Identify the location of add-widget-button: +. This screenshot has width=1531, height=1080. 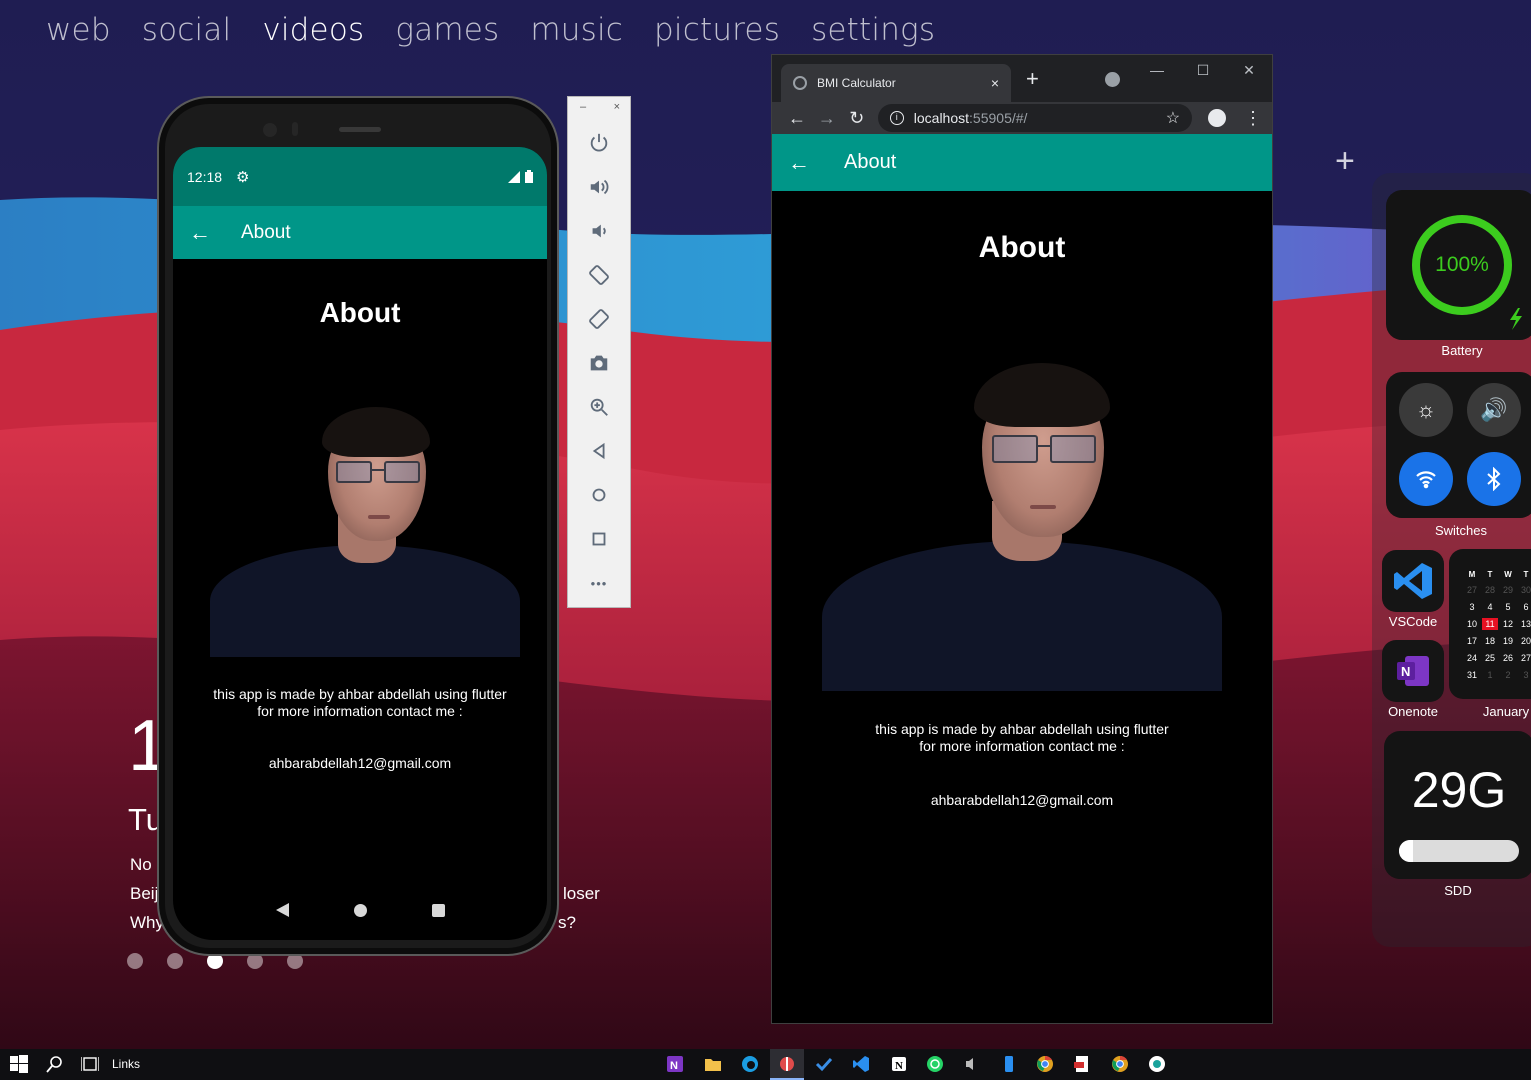
(1345, 161).